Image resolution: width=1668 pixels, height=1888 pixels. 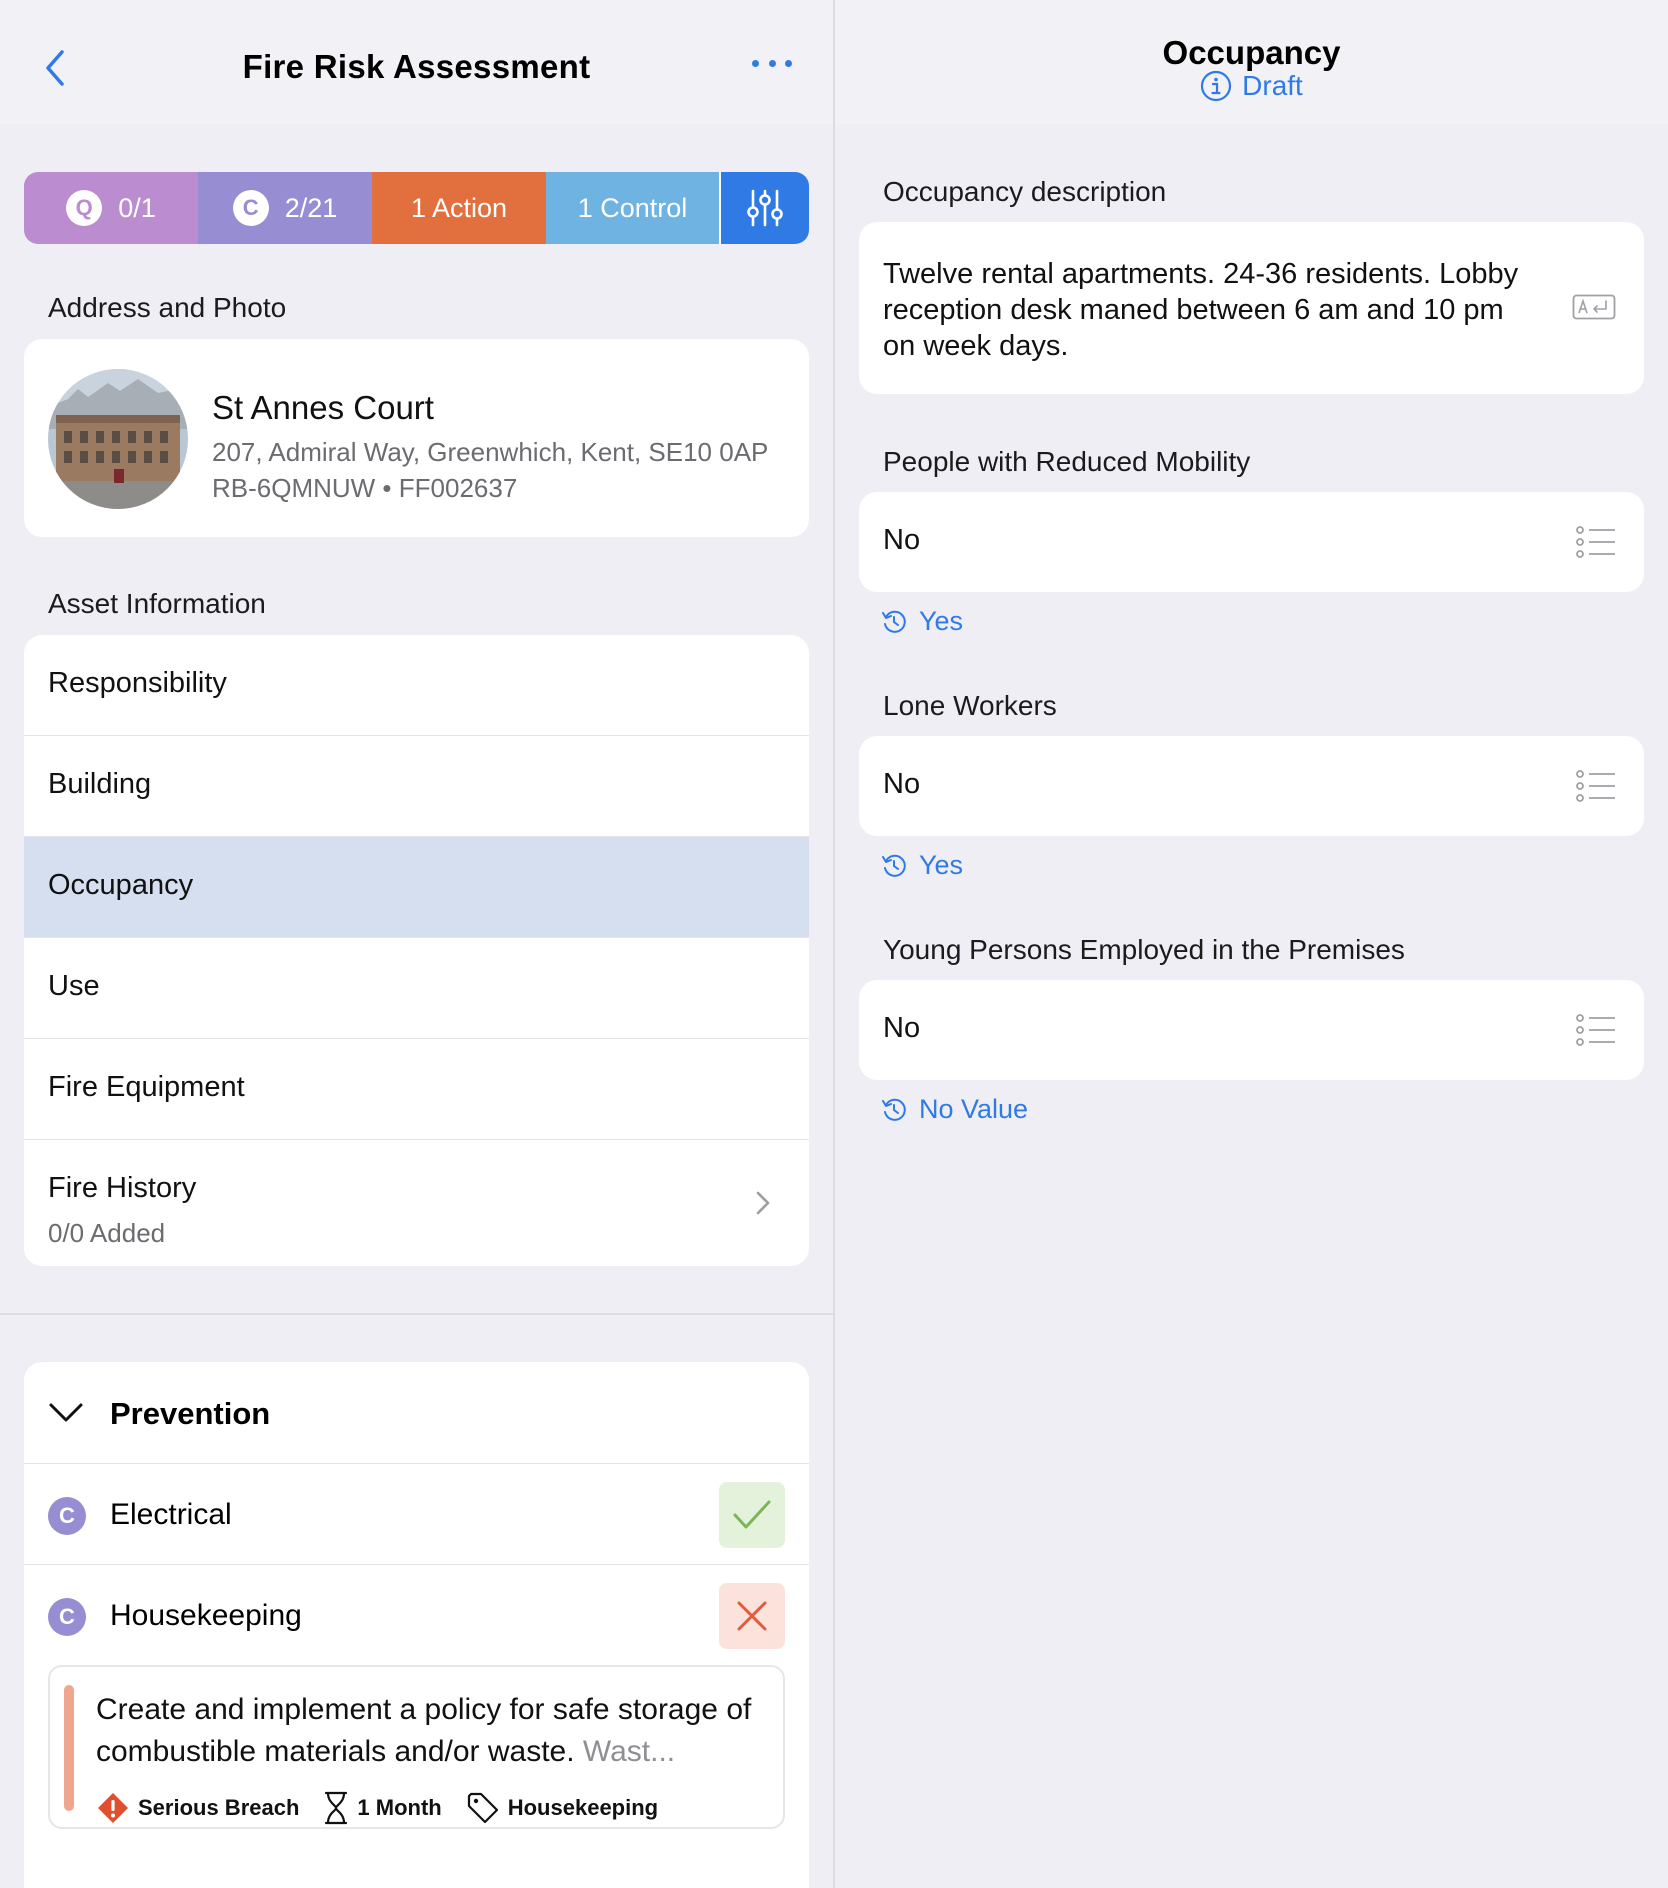 I want to click on field-label: Lone Workers, so click(x=970, y=705).